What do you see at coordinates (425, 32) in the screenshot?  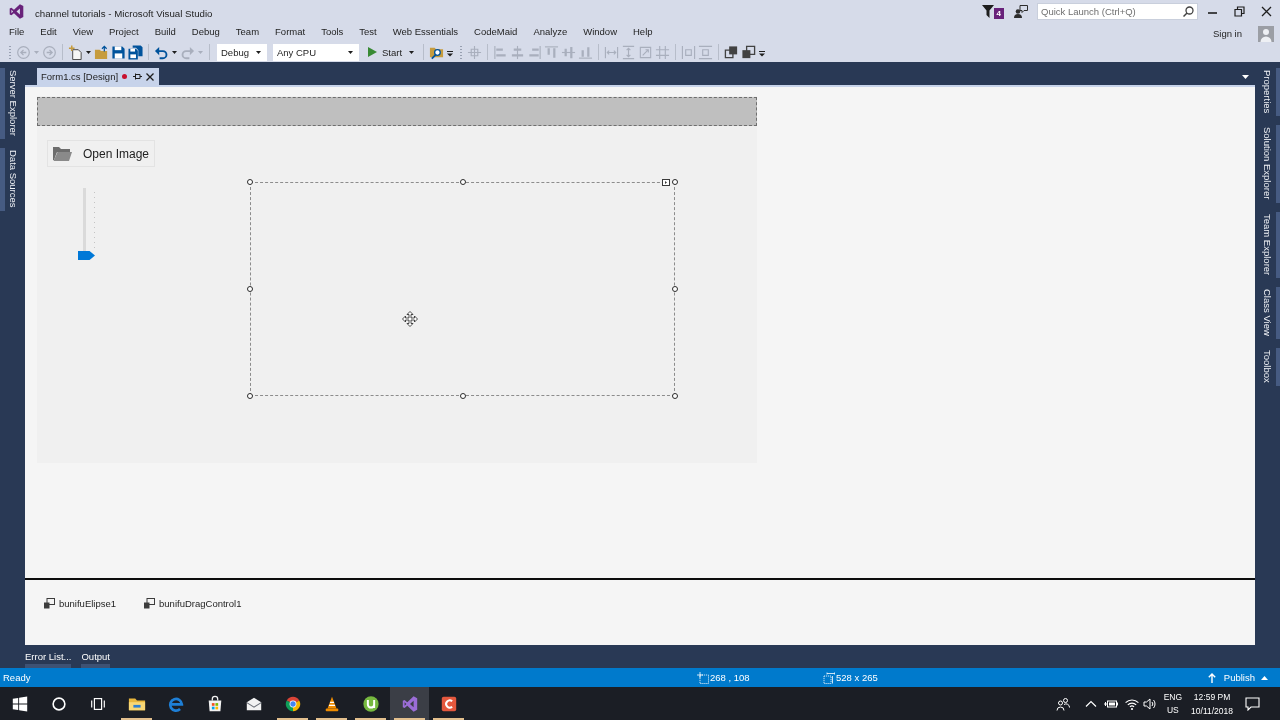 I see `menu-item: Web Essentials` at bounding box center [425, 32].